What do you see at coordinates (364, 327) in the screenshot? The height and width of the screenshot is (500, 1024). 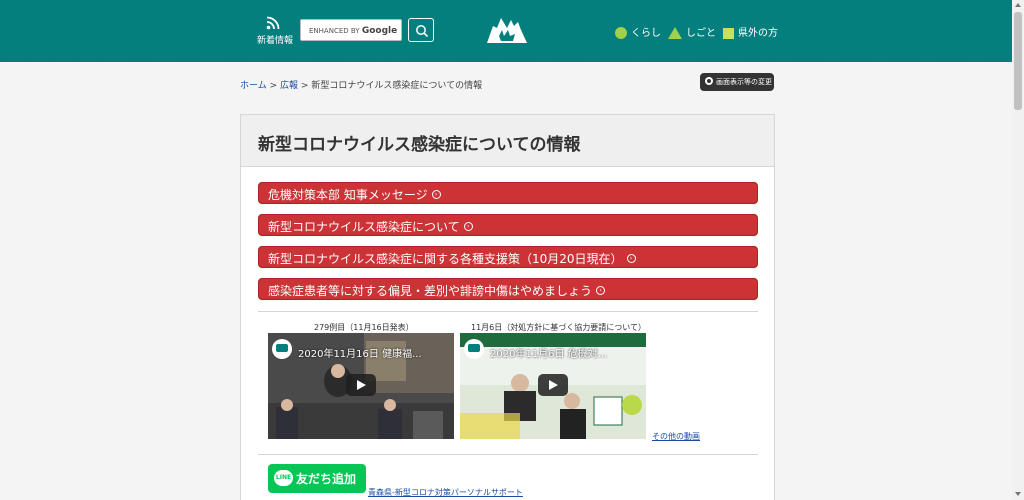 I see `video-caption-1: 279例目（11月16日発表）` at bounding box center [364, 327].